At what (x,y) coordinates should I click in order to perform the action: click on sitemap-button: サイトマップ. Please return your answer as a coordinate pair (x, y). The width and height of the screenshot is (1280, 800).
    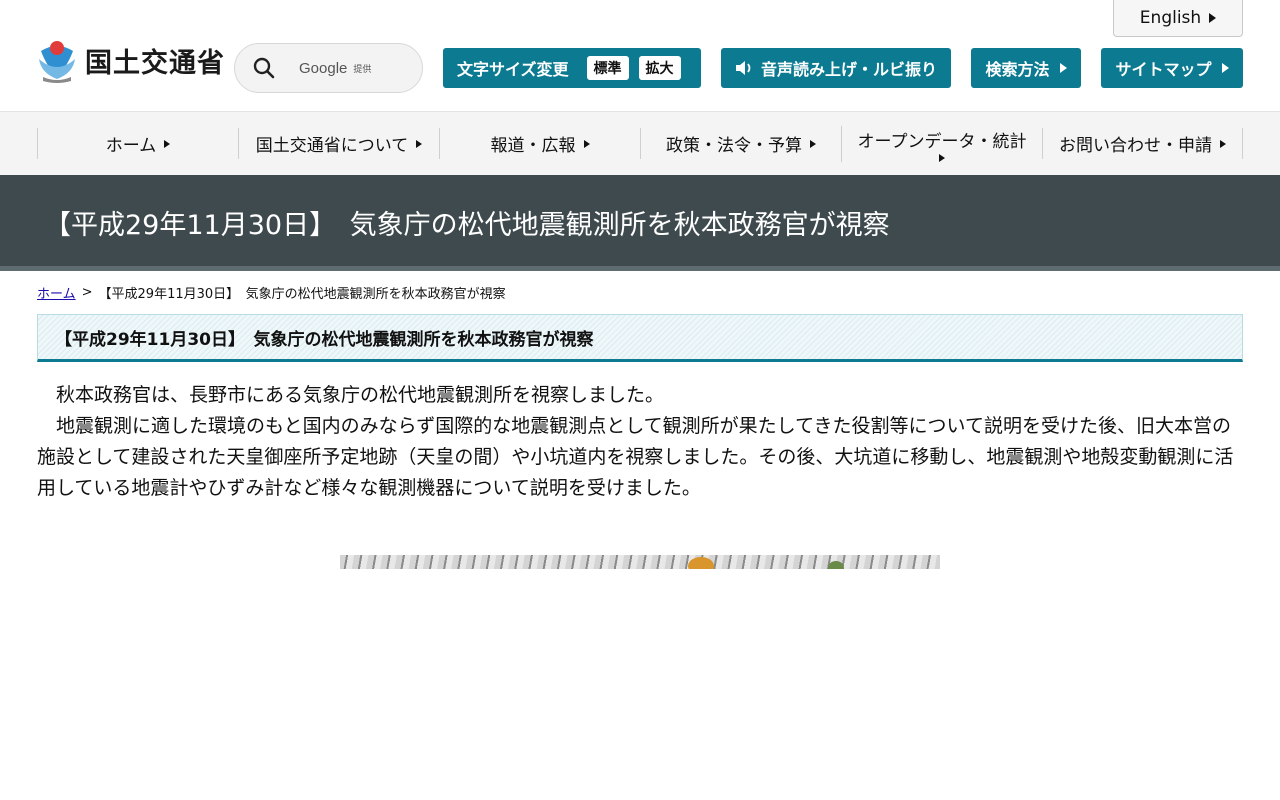
    Looking at the image, I should click on (1172, 68).